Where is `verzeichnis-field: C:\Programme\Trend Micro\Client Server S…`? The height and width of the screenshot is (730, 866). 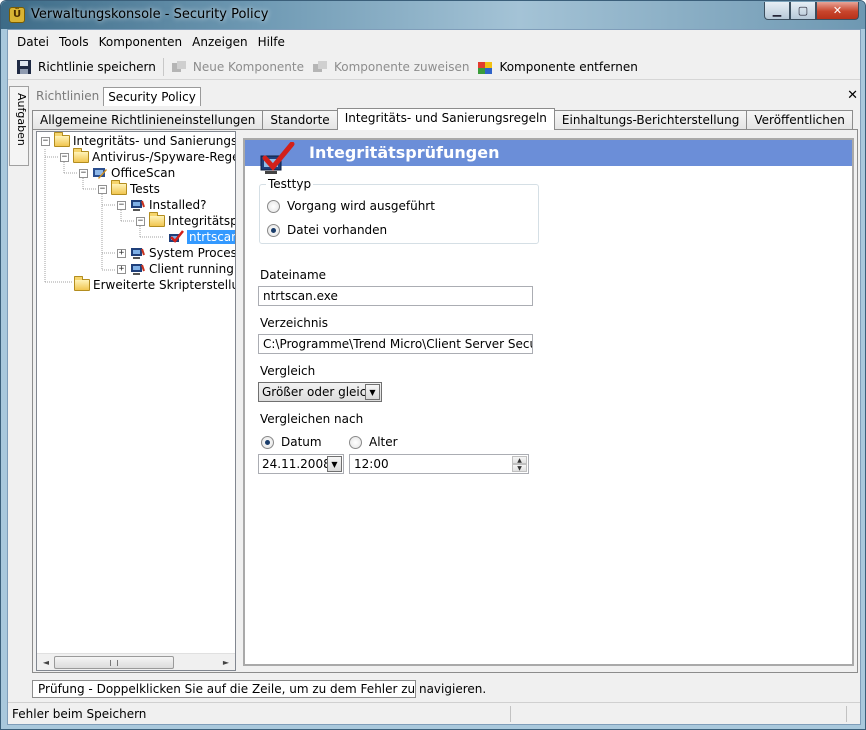
verzeichnis-field: C:\Programme\Trend Micro\Client Server S… is located at coordinates (395, 344).